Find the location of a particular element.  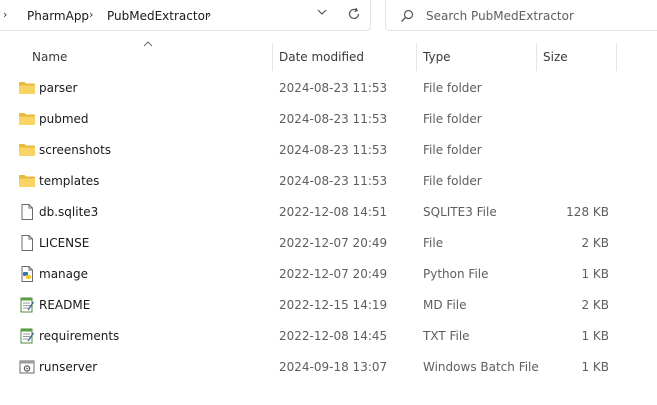

address-bar: › PharmApp › PubMedExtractor › is located at coordinates (185, 15).